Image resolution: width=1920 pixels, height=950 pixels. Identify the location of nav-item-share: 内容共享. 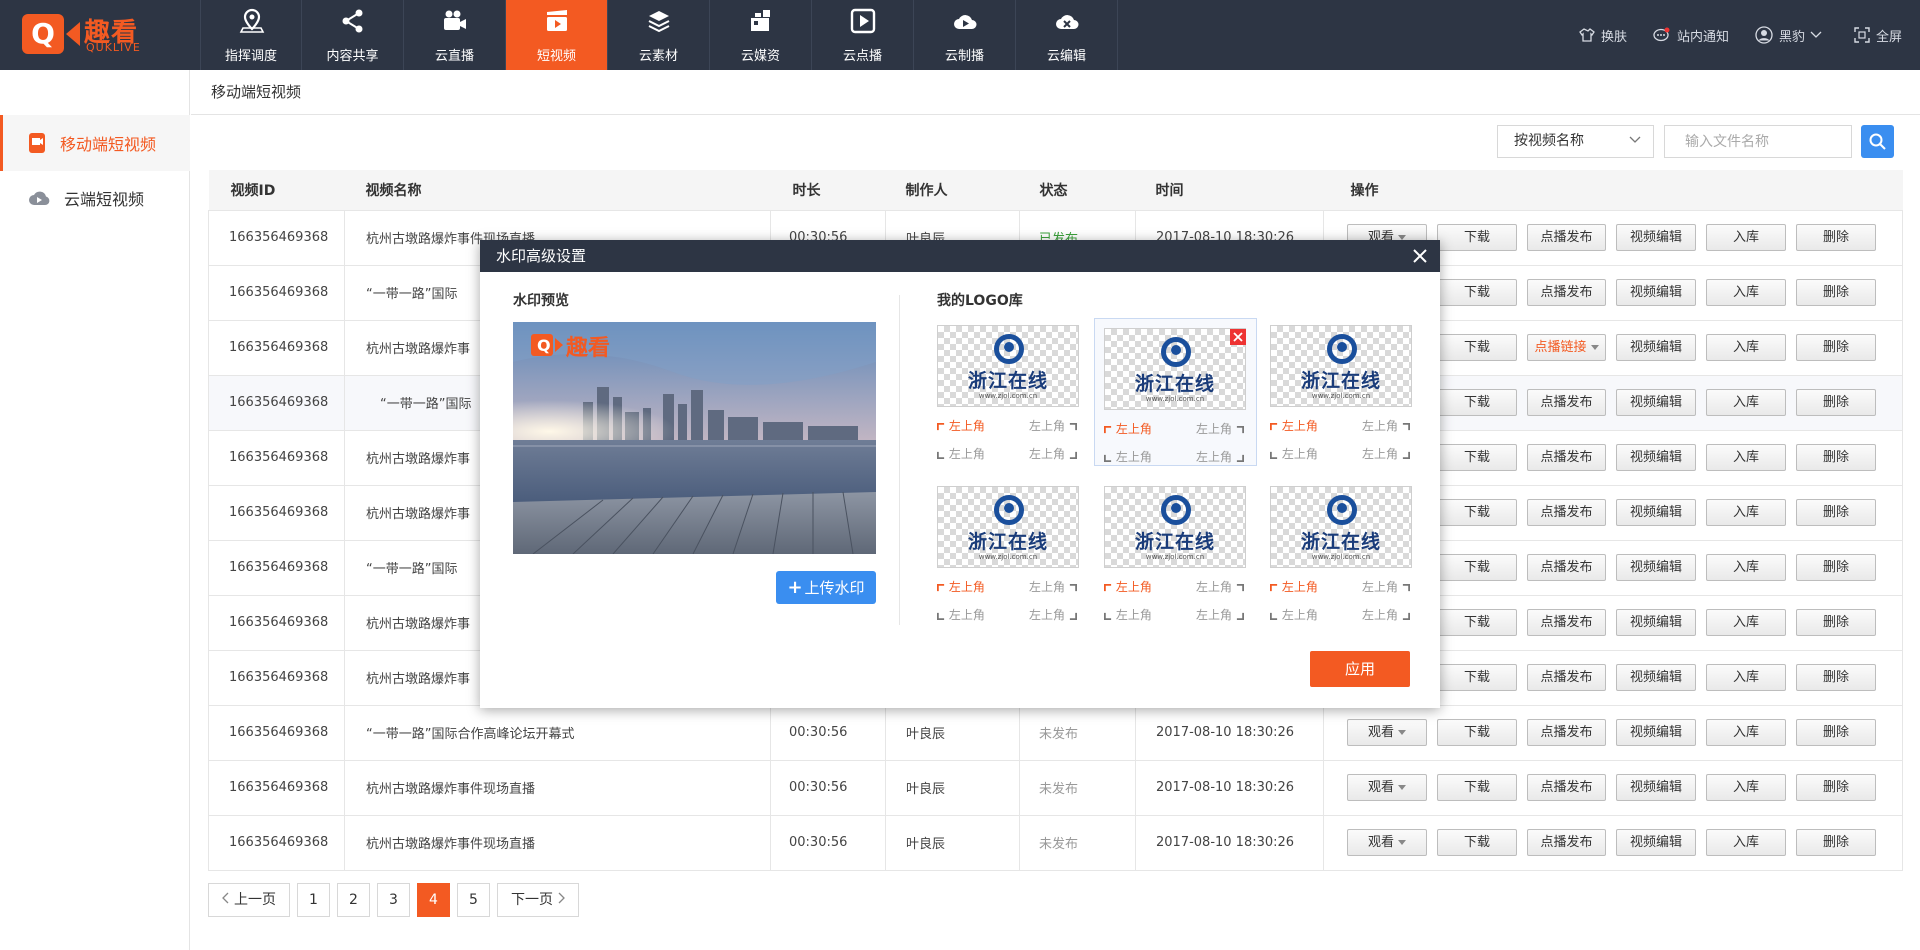
(353, 35).